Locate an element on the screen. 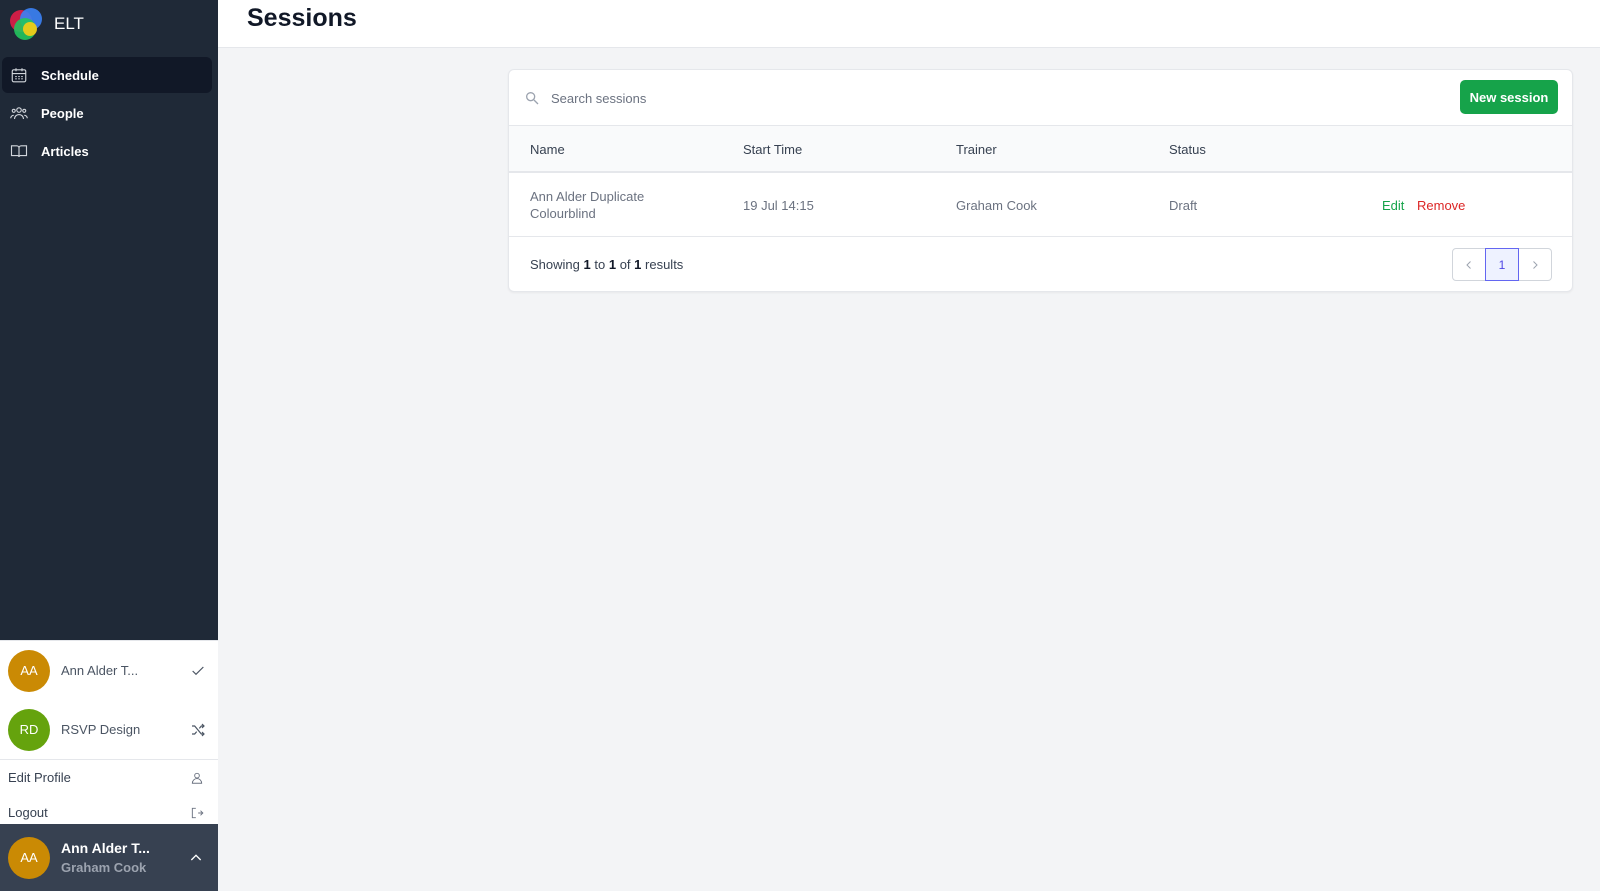 The image size is (1600, 891). new-session-button: New session is located at coordinates (1509, 97).